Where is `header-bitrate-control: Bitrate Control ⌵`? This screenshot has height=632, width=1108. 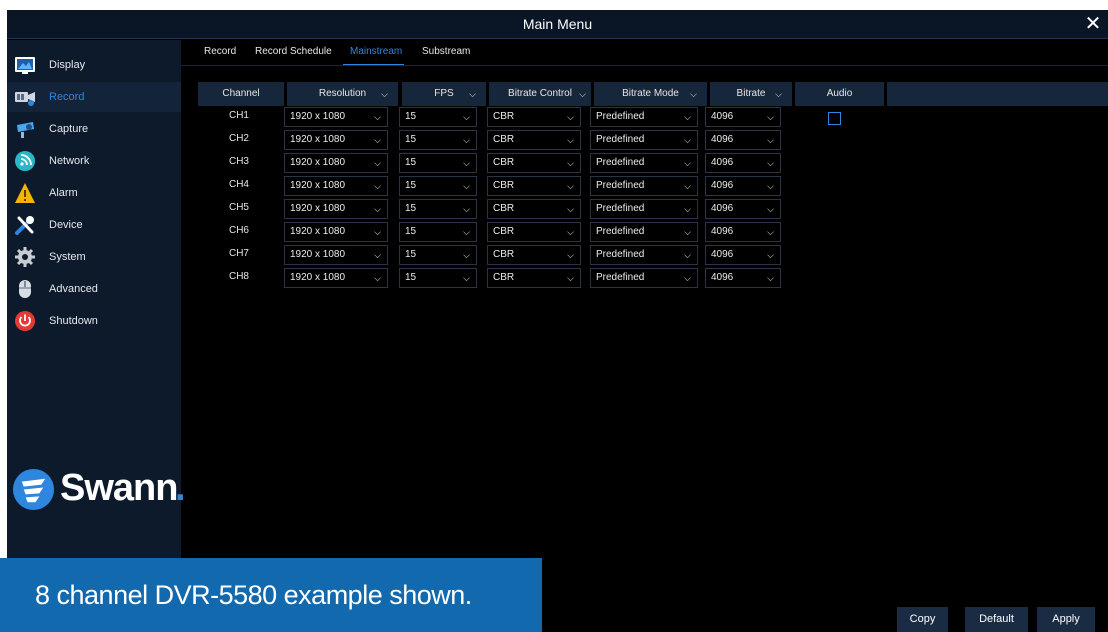
header-bitrate-control: Bitrate Control ⌵ is located at coordinates (540, 94).